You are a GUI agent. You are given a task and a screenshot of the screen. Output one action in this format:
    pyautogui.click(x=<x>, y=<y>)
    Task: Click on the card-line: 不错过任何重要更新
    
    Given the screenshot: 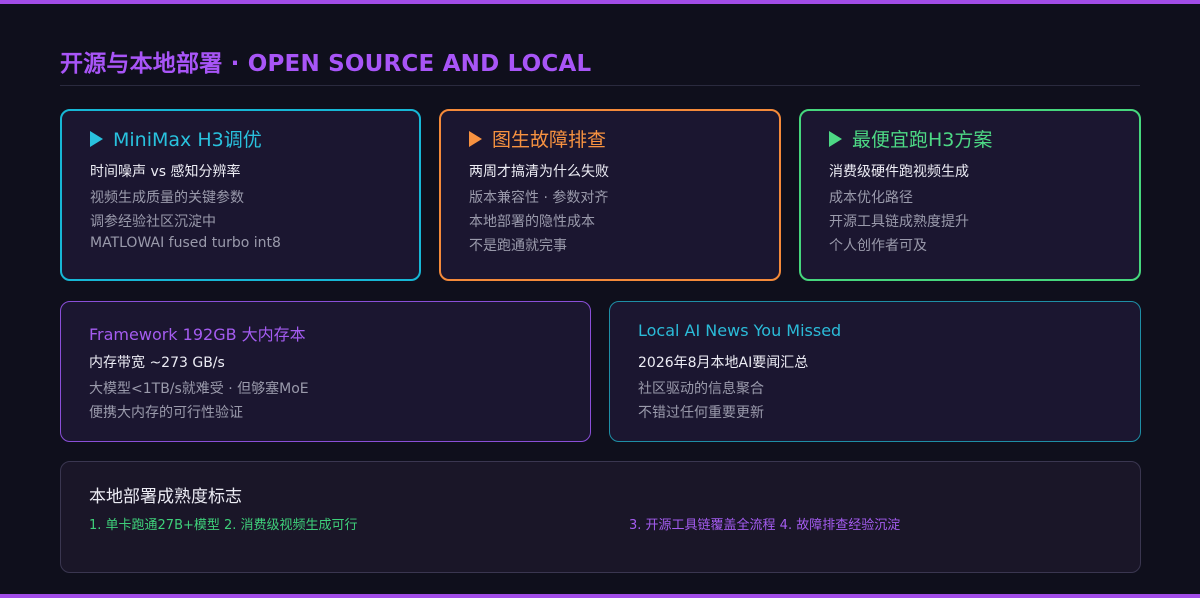 What is the action you would take?
    pyautogui.click(x=701, y=413)
    